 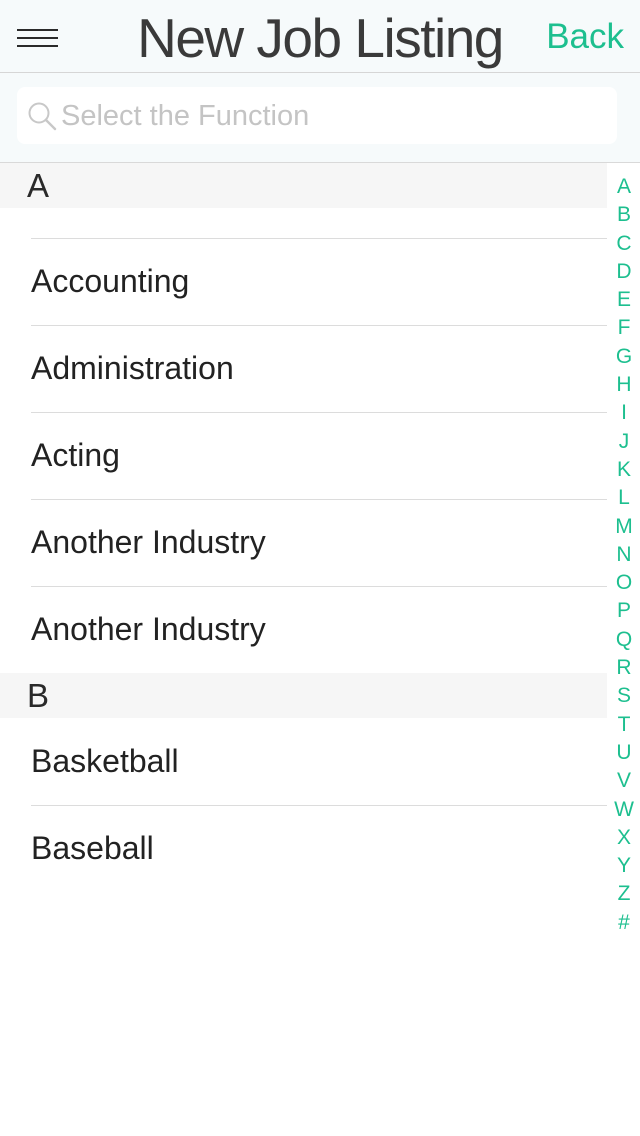 What do you see at coordinates (624, 923) in the screenshot?
I see `index-letter: #` at bounding box center [624, 923].